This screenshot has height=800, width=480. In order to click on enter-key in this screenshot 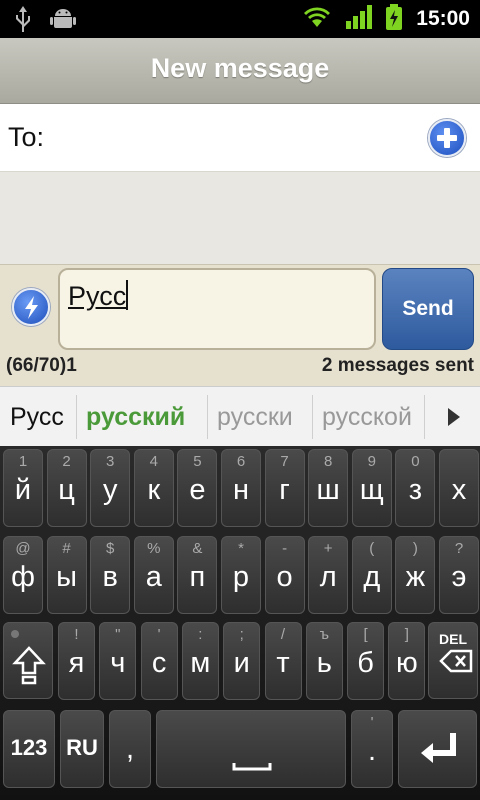, I will do `click(437, 749)`.